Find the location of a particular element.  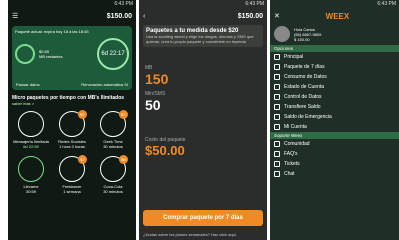

timer-ring: 6d 22:17 is located at coordinates (113, 54).